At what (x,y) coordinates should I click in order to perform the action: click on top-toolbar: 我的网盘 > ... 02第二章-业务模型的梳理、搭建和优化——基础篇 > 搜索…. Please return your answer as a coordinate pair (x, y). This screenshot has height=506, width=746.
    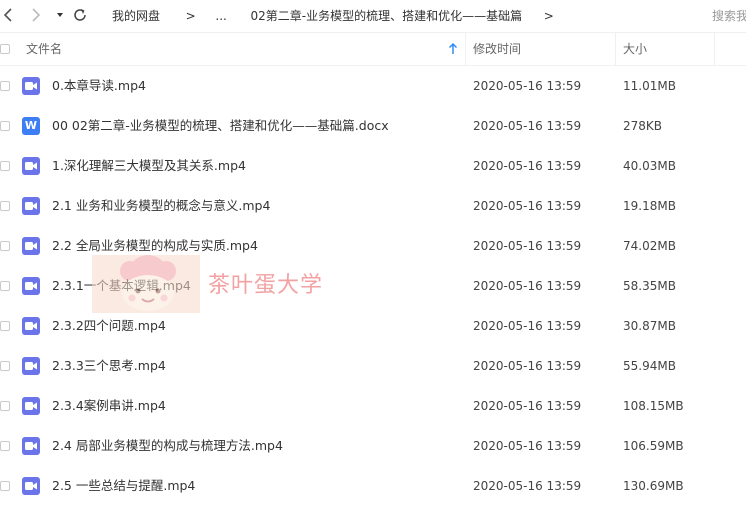
    Looking at the image, I should click on (373, 16).